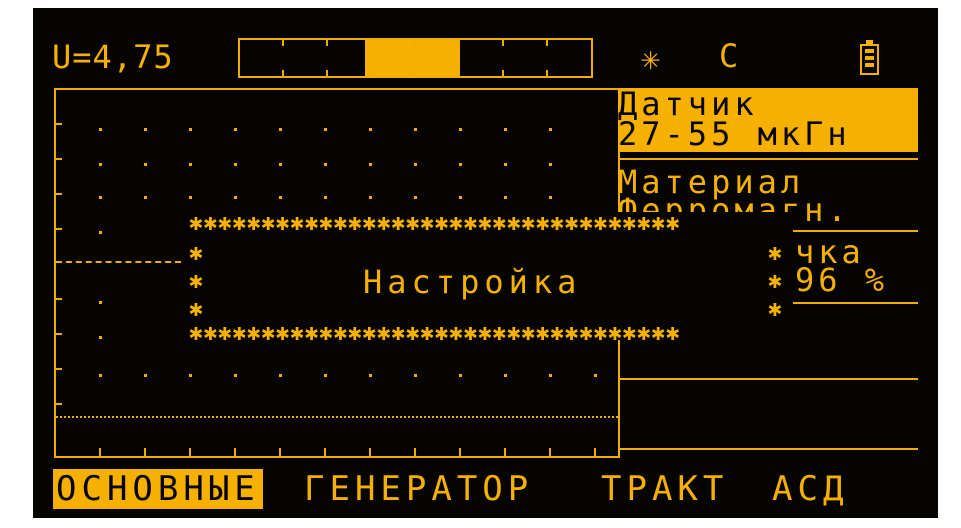  What do you see at coordinates (842, 280) in the screenshot?
I see `partial-value: 96 %` at bounding box center [842, 280].